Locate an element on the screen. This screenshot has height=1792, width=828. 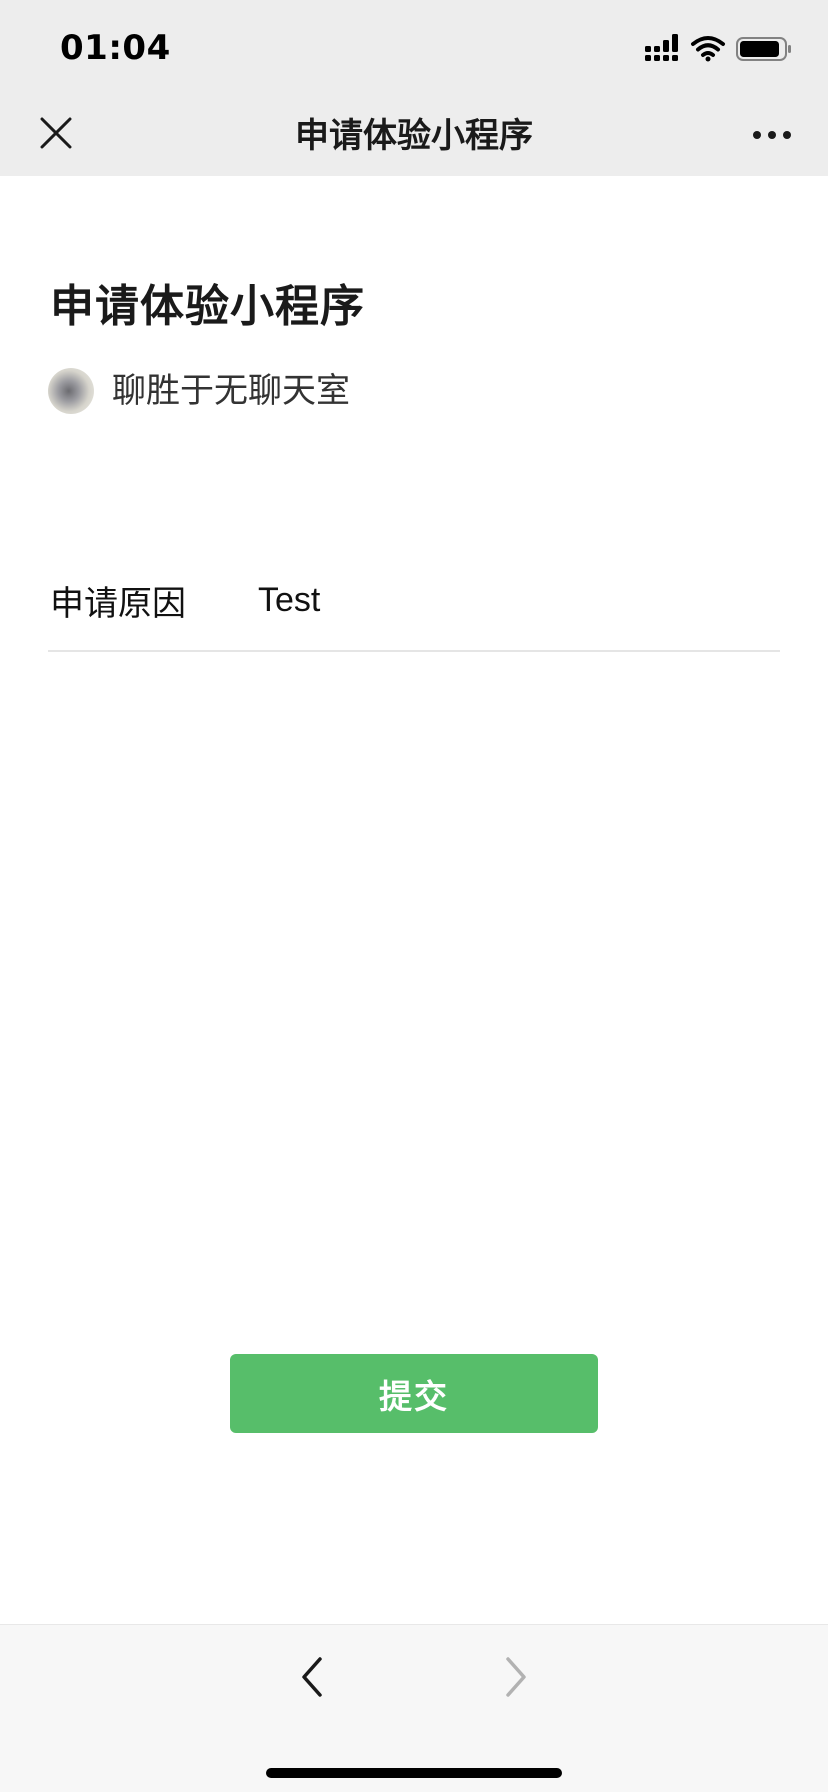
app-name: 聊胜于无聊天室 is located at coordinates (231, 391).